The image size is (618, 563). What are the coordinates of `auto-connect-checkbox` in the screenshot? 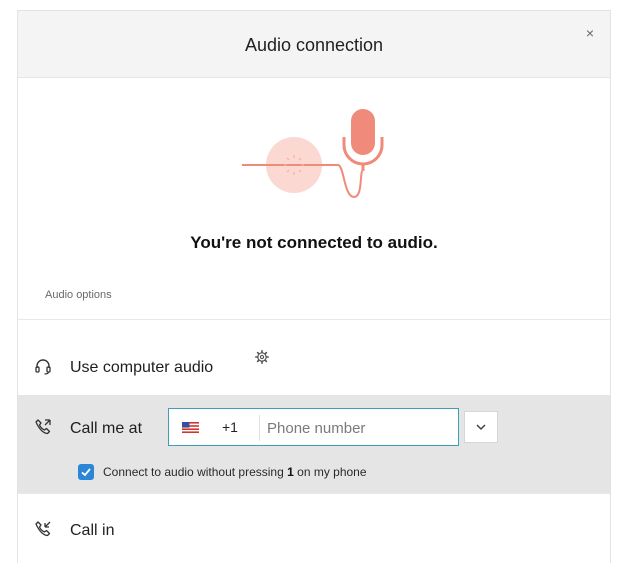 It's located at (86, 472).